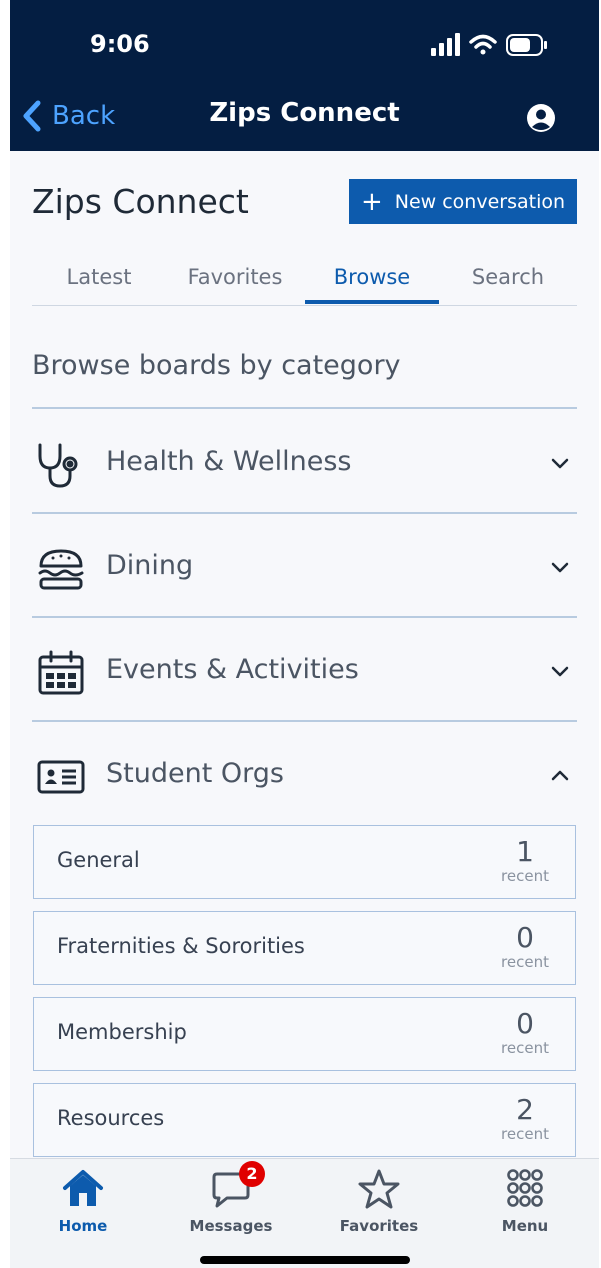  What do you see at coordinates (229, 461) in the screenshot?
I see `category-label: Health & Wellness` at bounding box center [229, 461].